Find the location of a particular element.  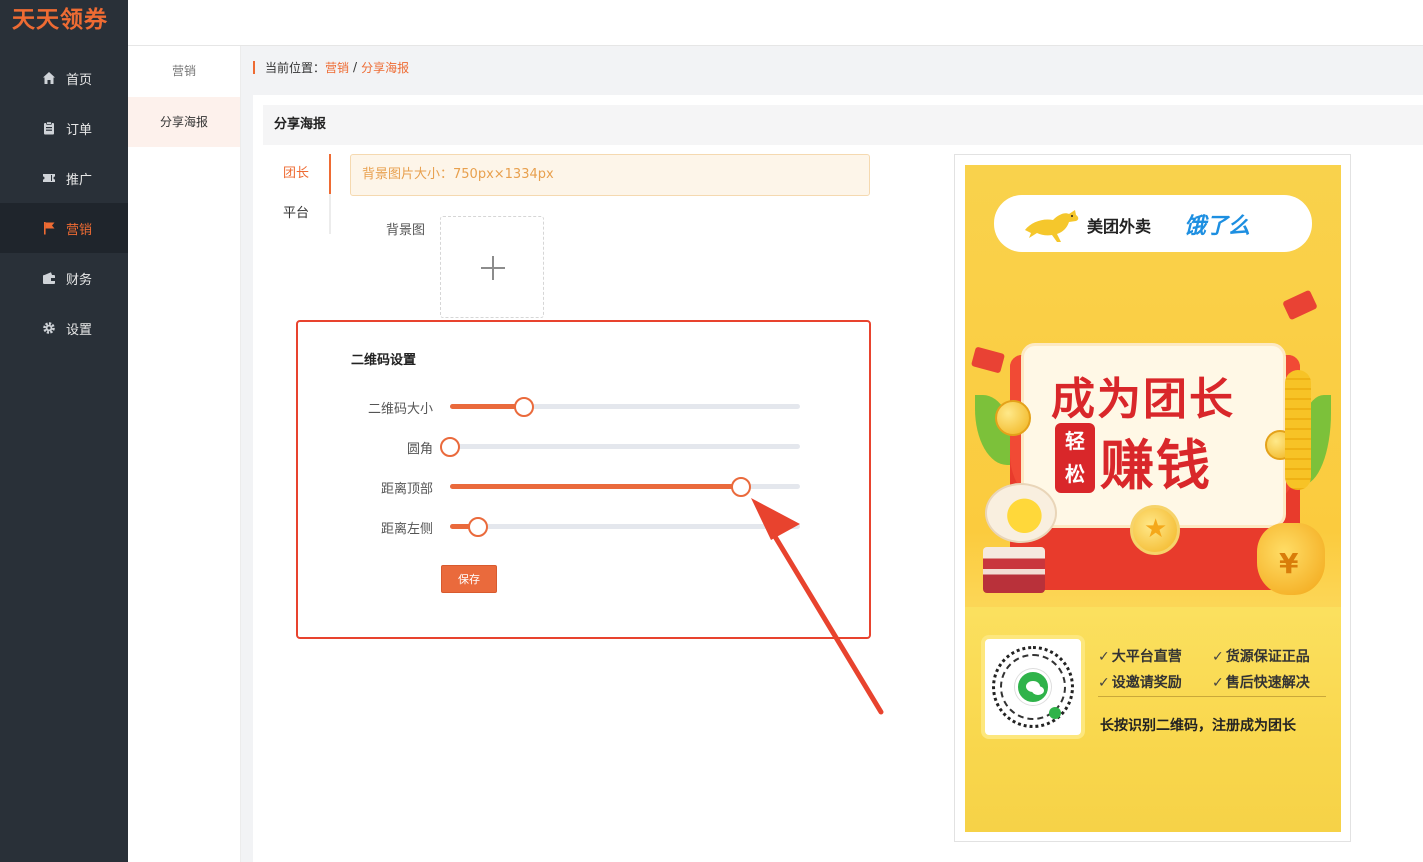

feature-text: 货源保证正品 is located at coordinates (1267, 657).